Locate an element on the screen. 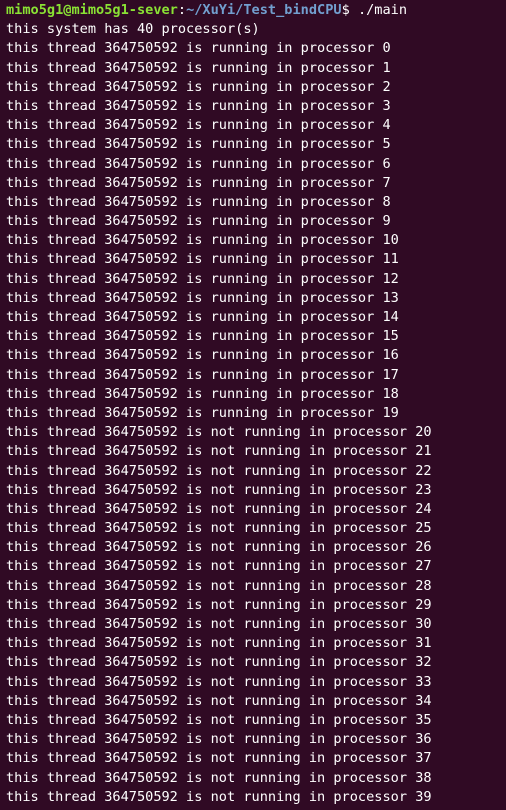 The width and height of the screenshot is (506, 810). prompt-path: ~/XuYi/Test_bindCPU is located at coordinates (264, 10).